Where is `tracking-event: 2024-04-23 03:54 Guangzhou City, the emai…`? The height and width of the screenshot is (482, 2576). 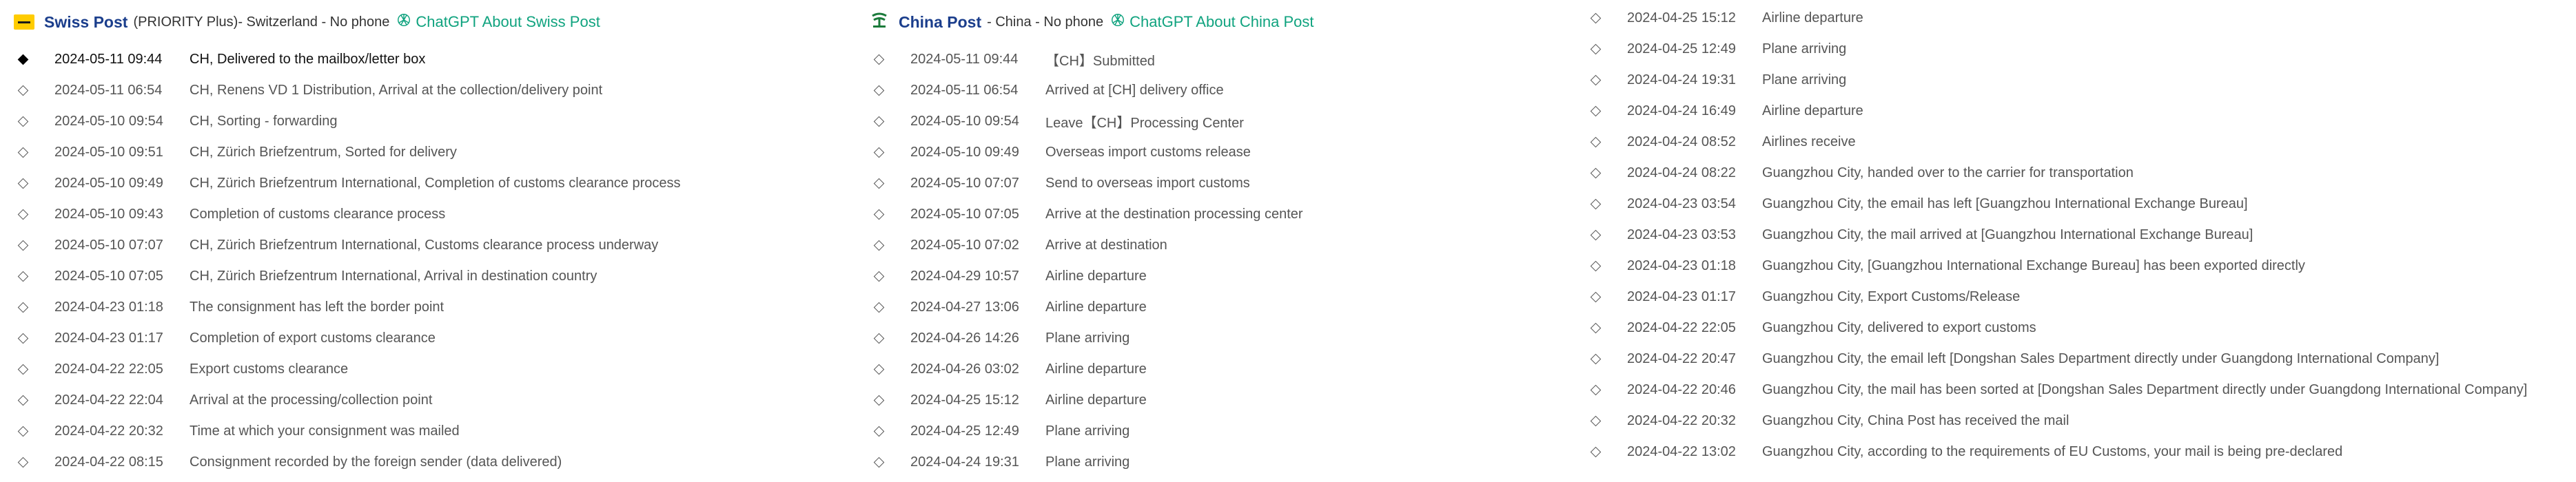 tracking-event: 2024-04-23 03:54 Guangzhou City, the emai… is located at coordinates (2079, 204).